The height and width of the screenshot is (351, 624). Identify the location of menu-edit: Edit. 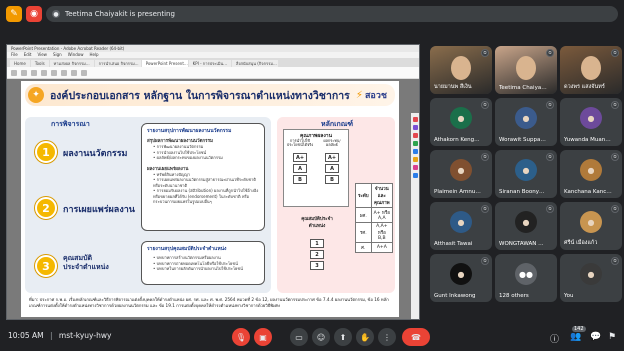
(28, 55).